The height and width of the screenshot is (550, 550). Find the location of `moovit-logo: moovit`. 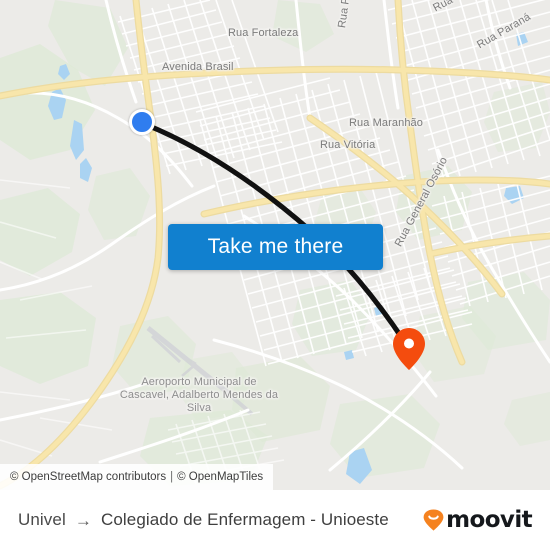

moovit-logo: moovit is located at coordinates (478, 520).